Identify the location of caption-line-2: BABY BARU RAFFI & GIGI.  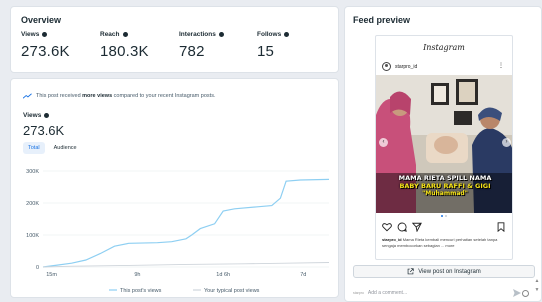
(445, 186).